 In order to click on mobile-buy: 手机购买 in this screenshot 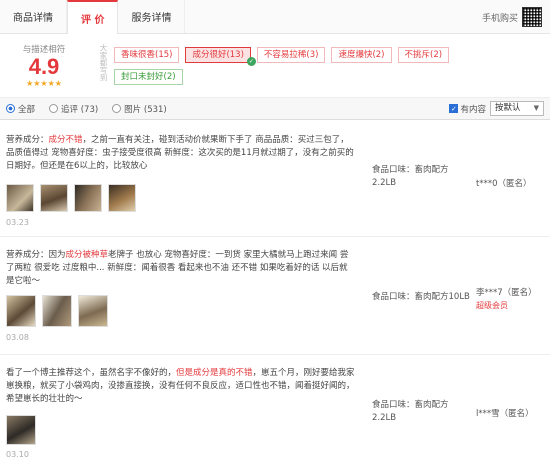, I will do `click(512, 17)`.